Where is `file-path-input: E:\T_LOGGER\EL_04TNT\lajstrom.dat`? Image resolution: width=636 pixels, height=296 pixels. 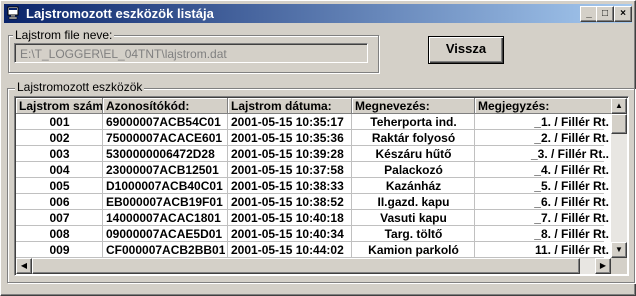
file-path-input: E:\T_LOGGER\EL_04TNT\lajstrom.dat is located at coordinates (191, 53).